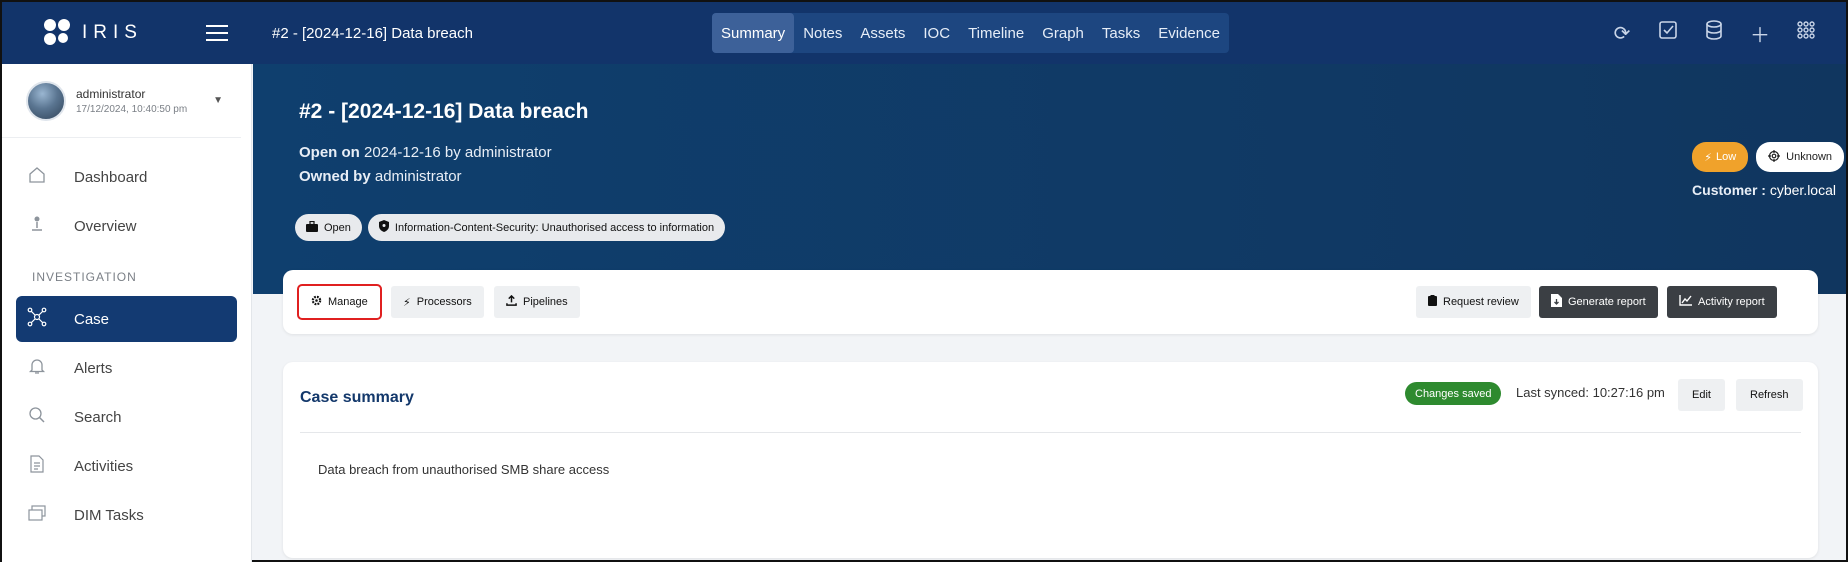 The height and width of the screenshot is (562, 1848). Describe the element at coordinates (444, 302) in the screenshot. I see `processors-button-label: Processors` at that location.